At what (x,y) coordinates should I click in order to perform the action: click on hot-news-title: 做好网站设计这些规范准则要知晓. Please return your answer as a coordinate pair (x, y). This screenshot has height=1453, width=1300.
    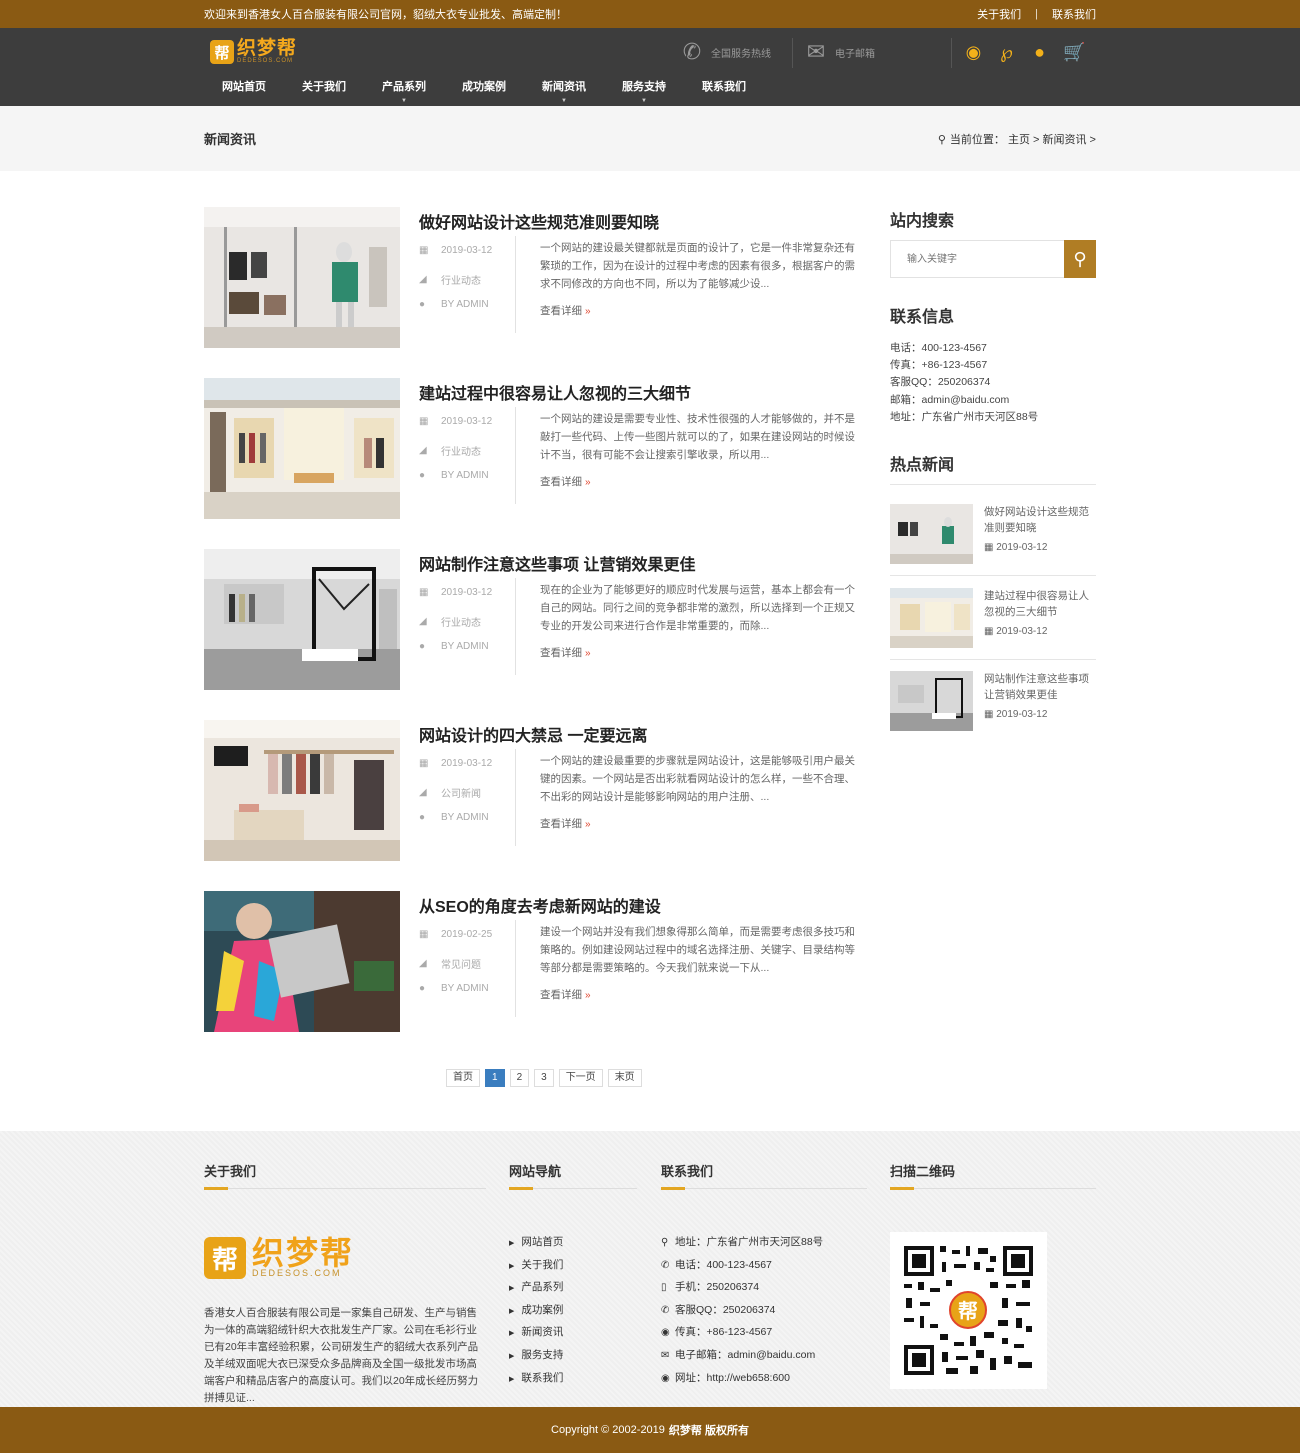
    Looking at the image, I should click on (1040, 520).